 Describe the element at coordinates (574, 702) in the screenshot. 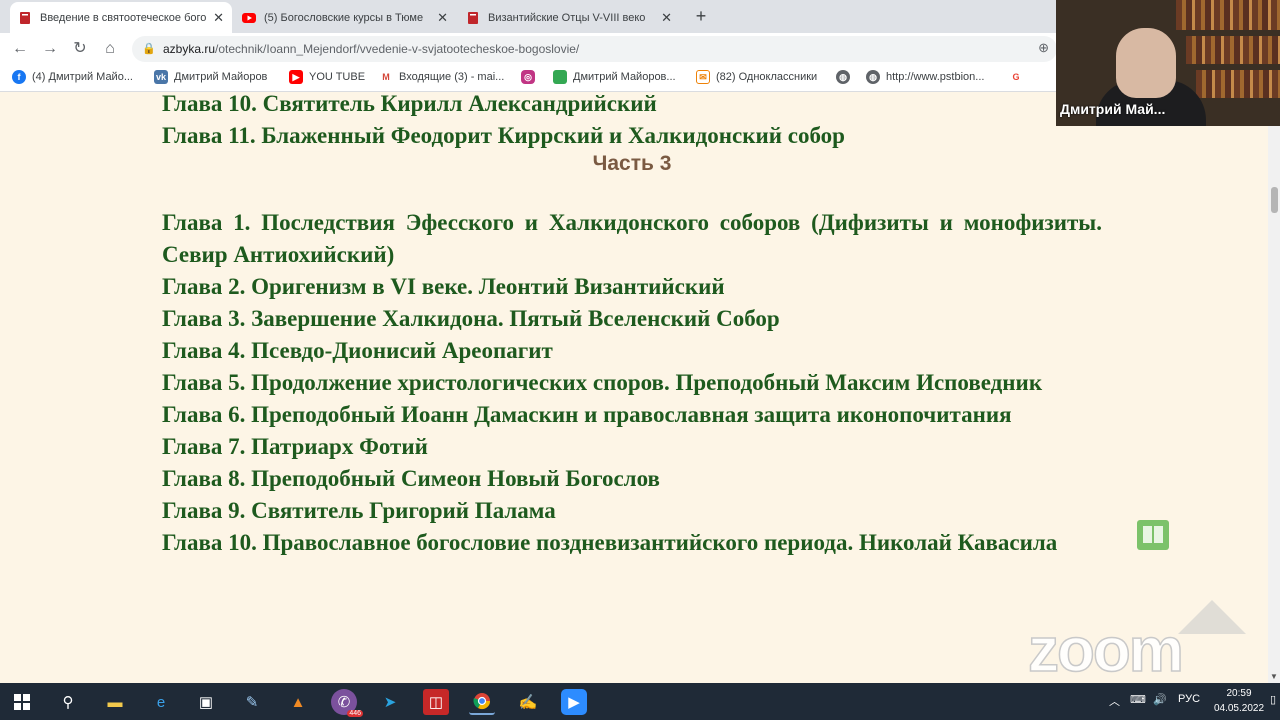

I see `zoom-icon: ▶` at that location.